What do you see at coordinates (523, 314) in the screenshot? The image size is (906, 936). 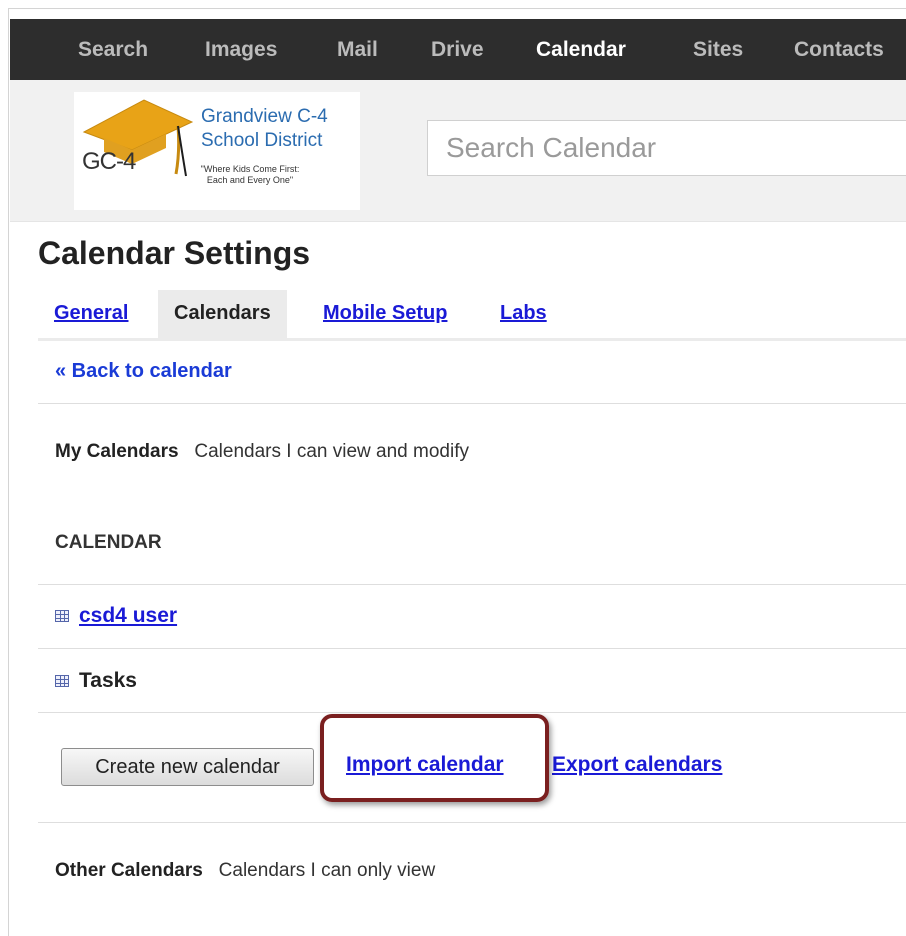 I see `tab-labs: Labs` at bounding box center [523, 314].